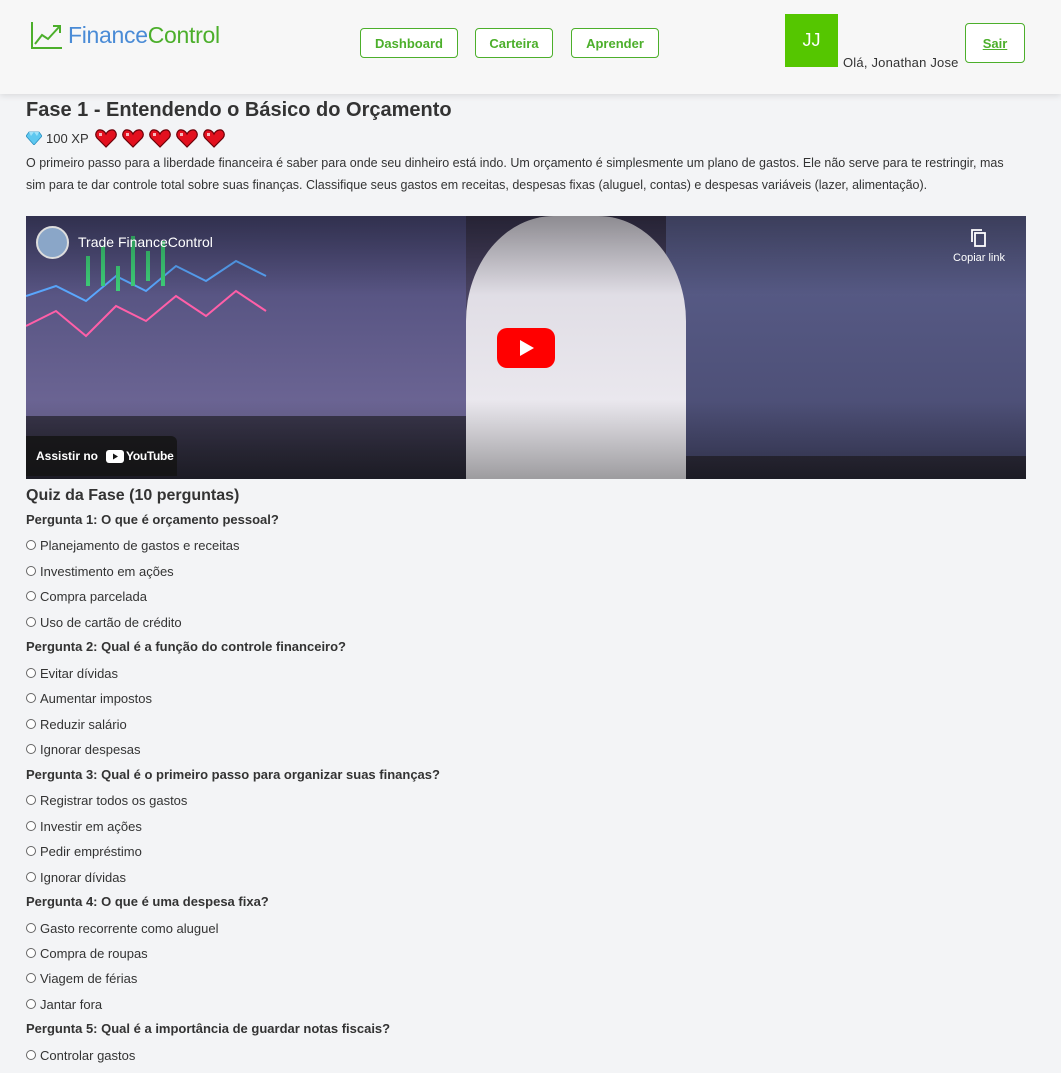 The image size is (1061, 1073). What do you see at coordinates (34, 138) in the screenshot?
I see `diamond-icon` at bounding box center [34, 138].